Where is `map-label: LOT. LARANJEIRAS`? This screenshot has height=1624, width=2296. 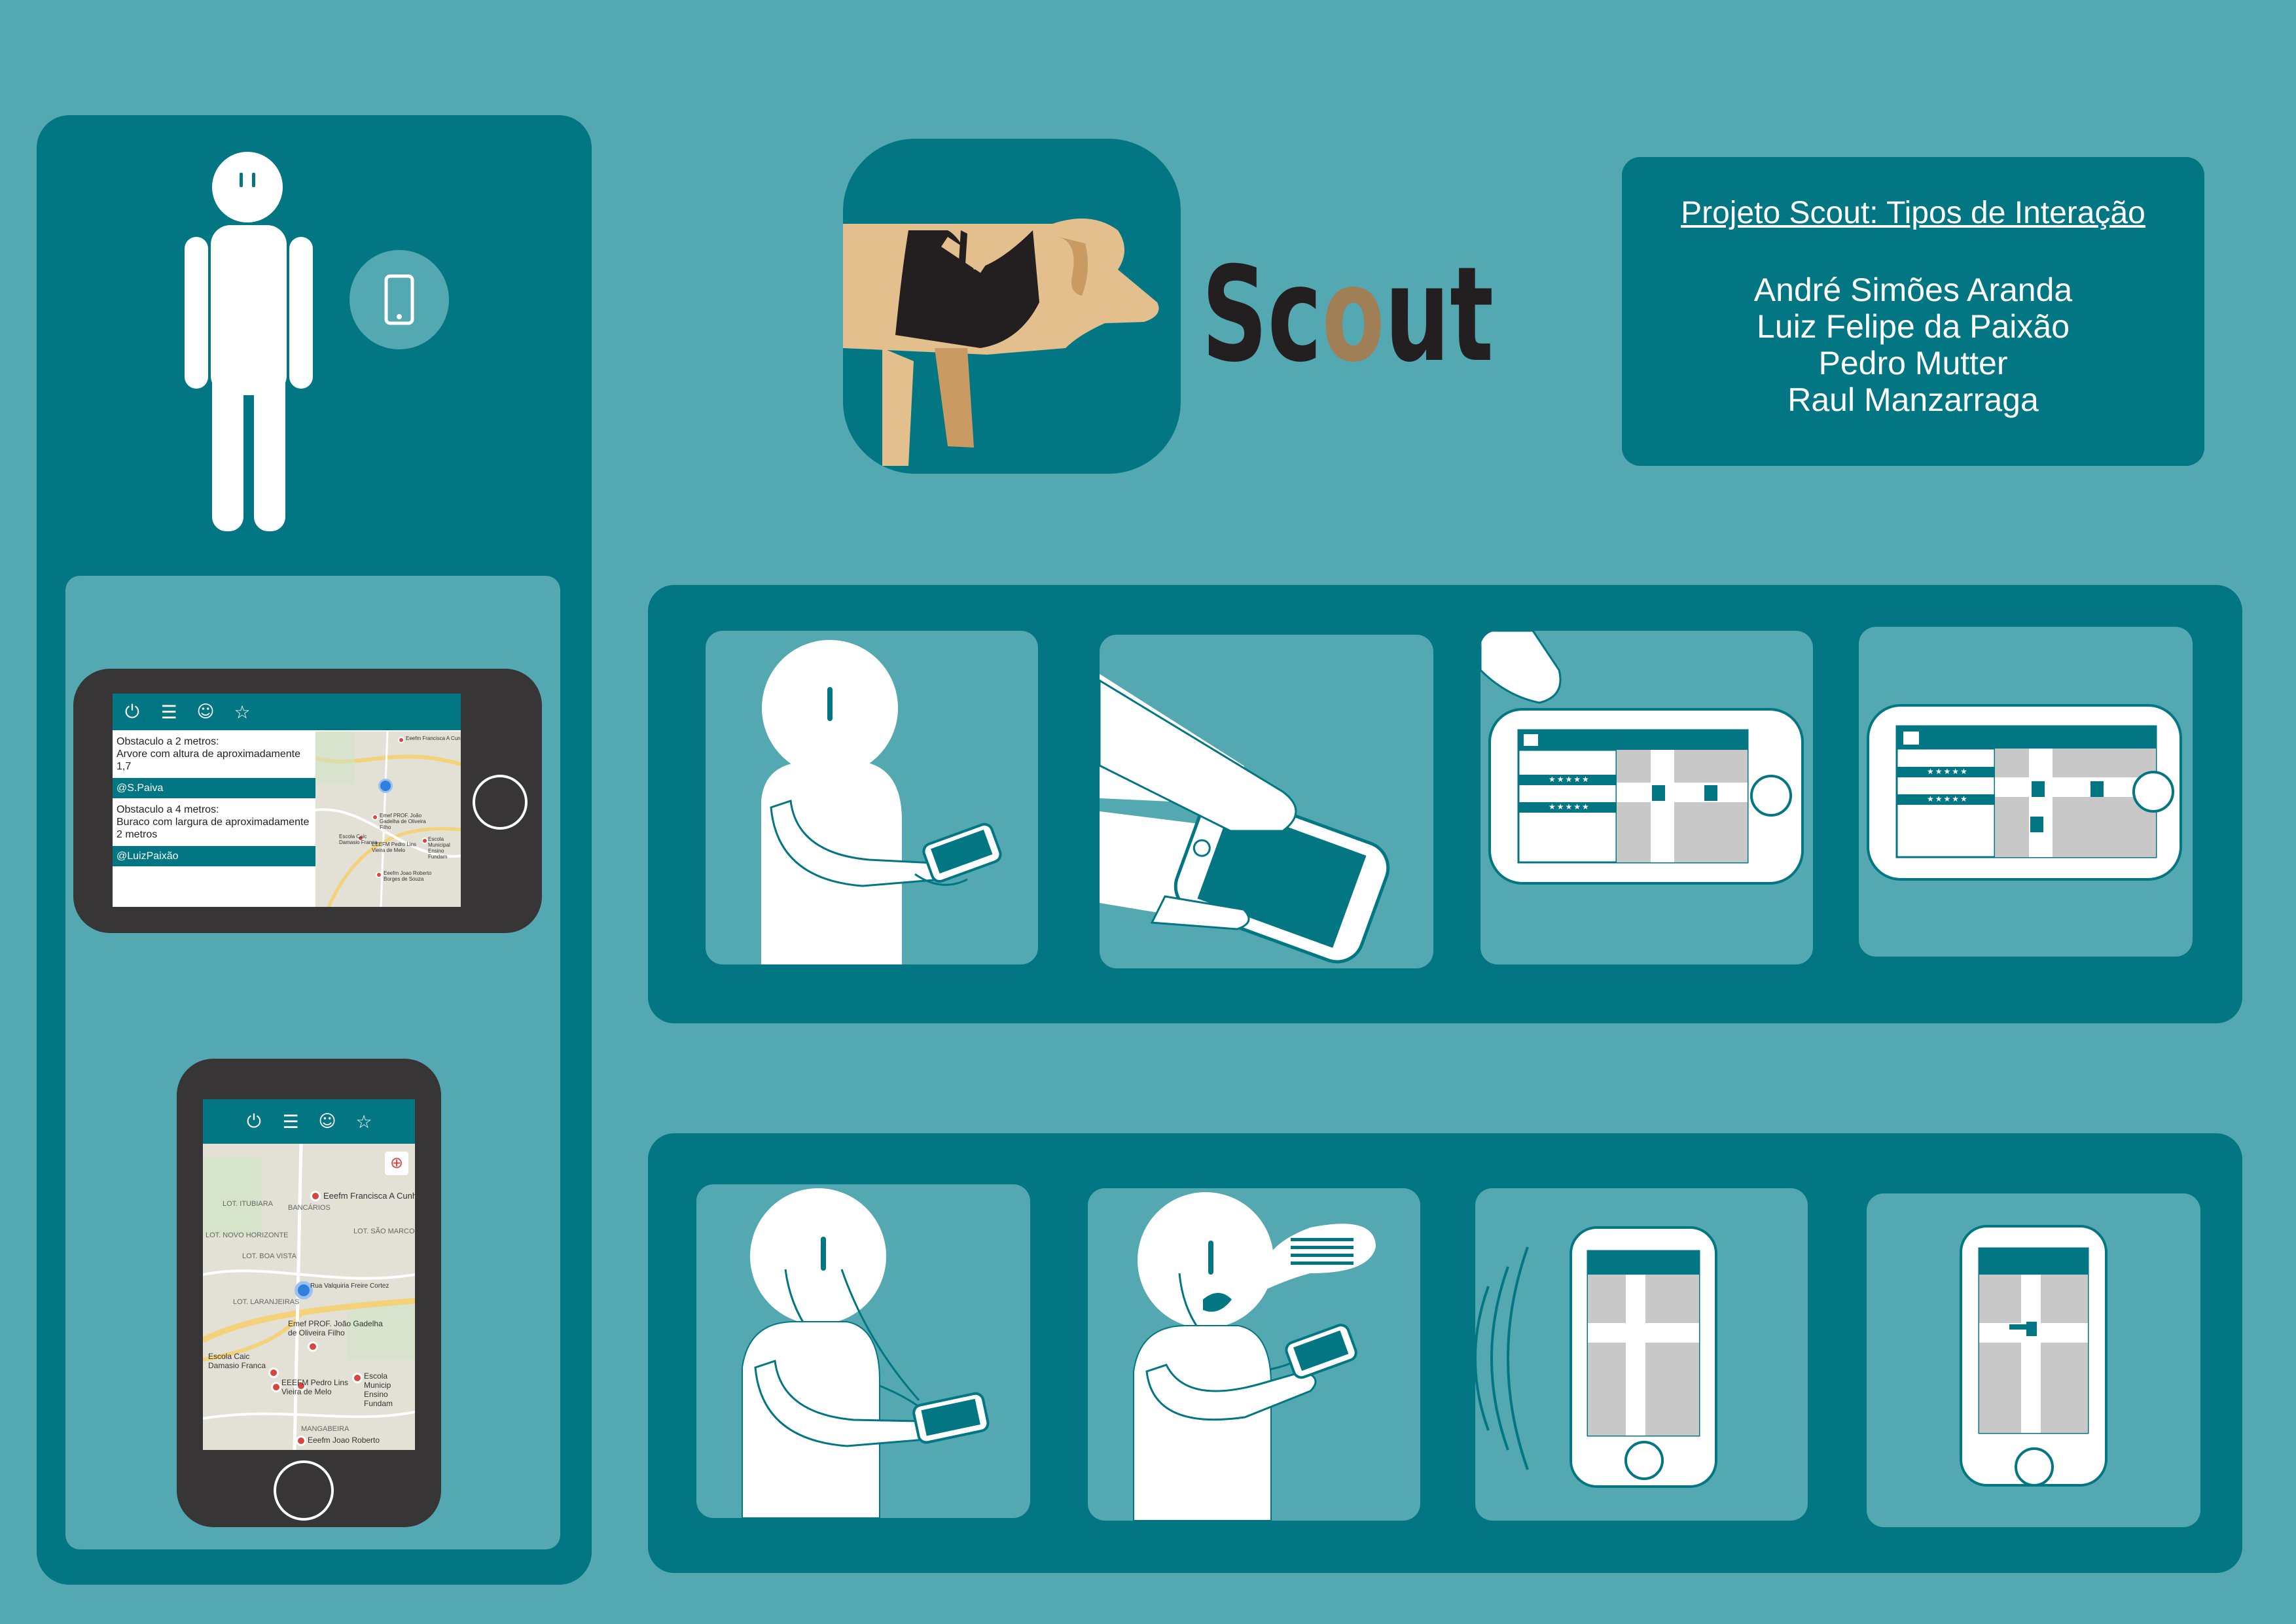
map-label: LOT. LARANJEIRAS is located at coordinates (266, 1302).